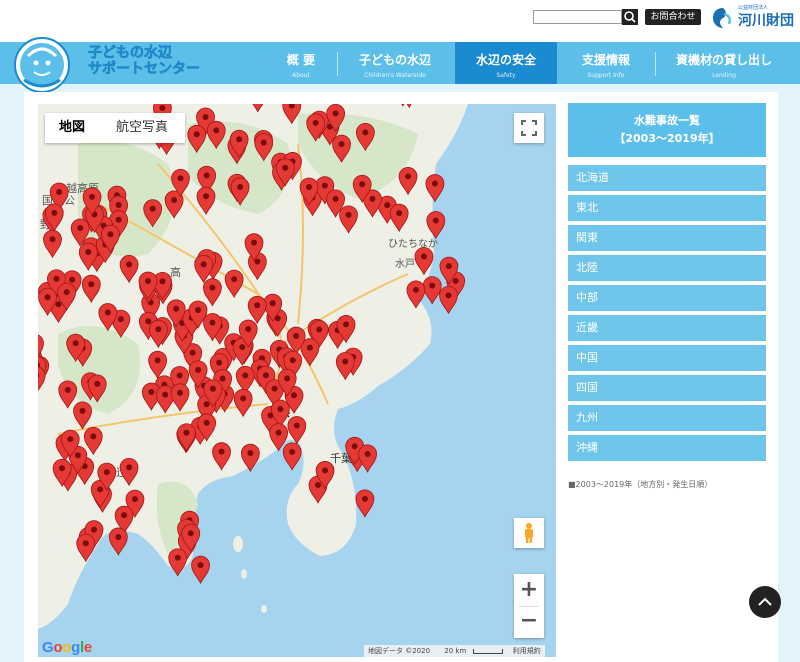 This screenshot has width=800, height=662. Describe the element at coordinates (72, 128) in the screenshot. I see `map-tab: 地図` at that location.